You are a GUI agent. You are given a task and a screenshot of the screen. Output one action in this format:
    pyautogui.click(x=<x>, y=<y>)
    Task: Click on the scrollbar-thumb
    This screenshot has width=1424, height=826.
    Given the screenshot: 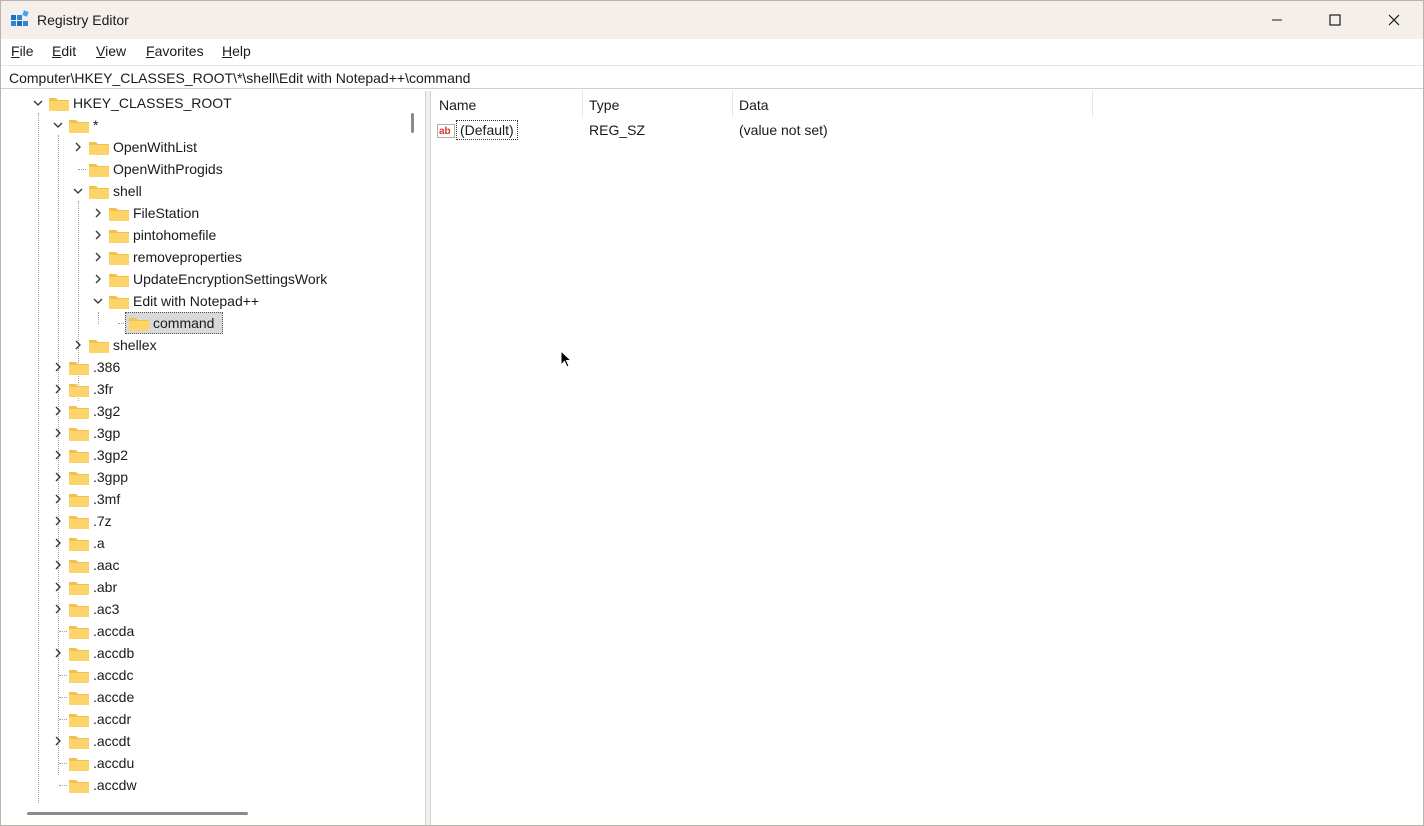 What is the action you would take?
    pyautogui.click(x=137, y=813)
    